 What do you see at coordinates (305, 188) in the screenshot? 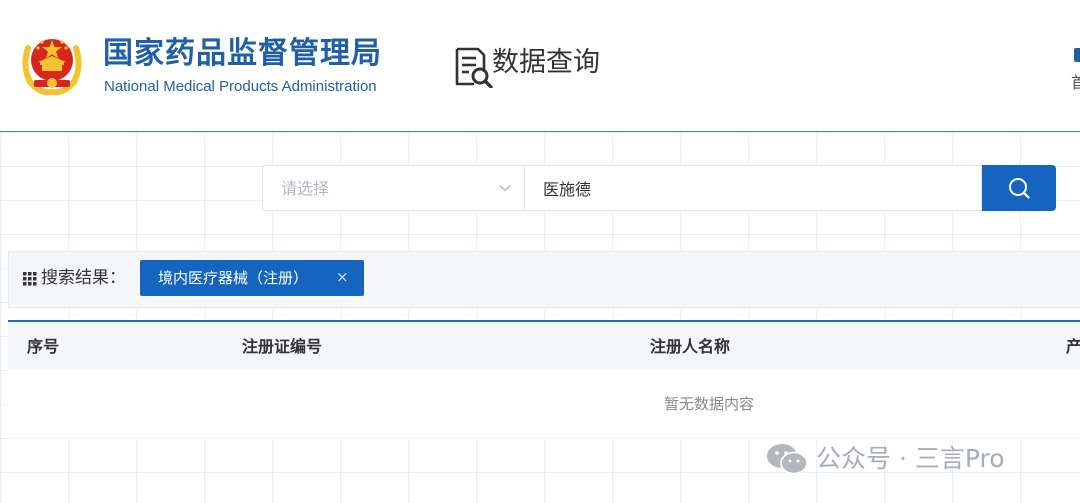
I see `category-select-placeholder: 请选择` at bounding box center [305, 188].